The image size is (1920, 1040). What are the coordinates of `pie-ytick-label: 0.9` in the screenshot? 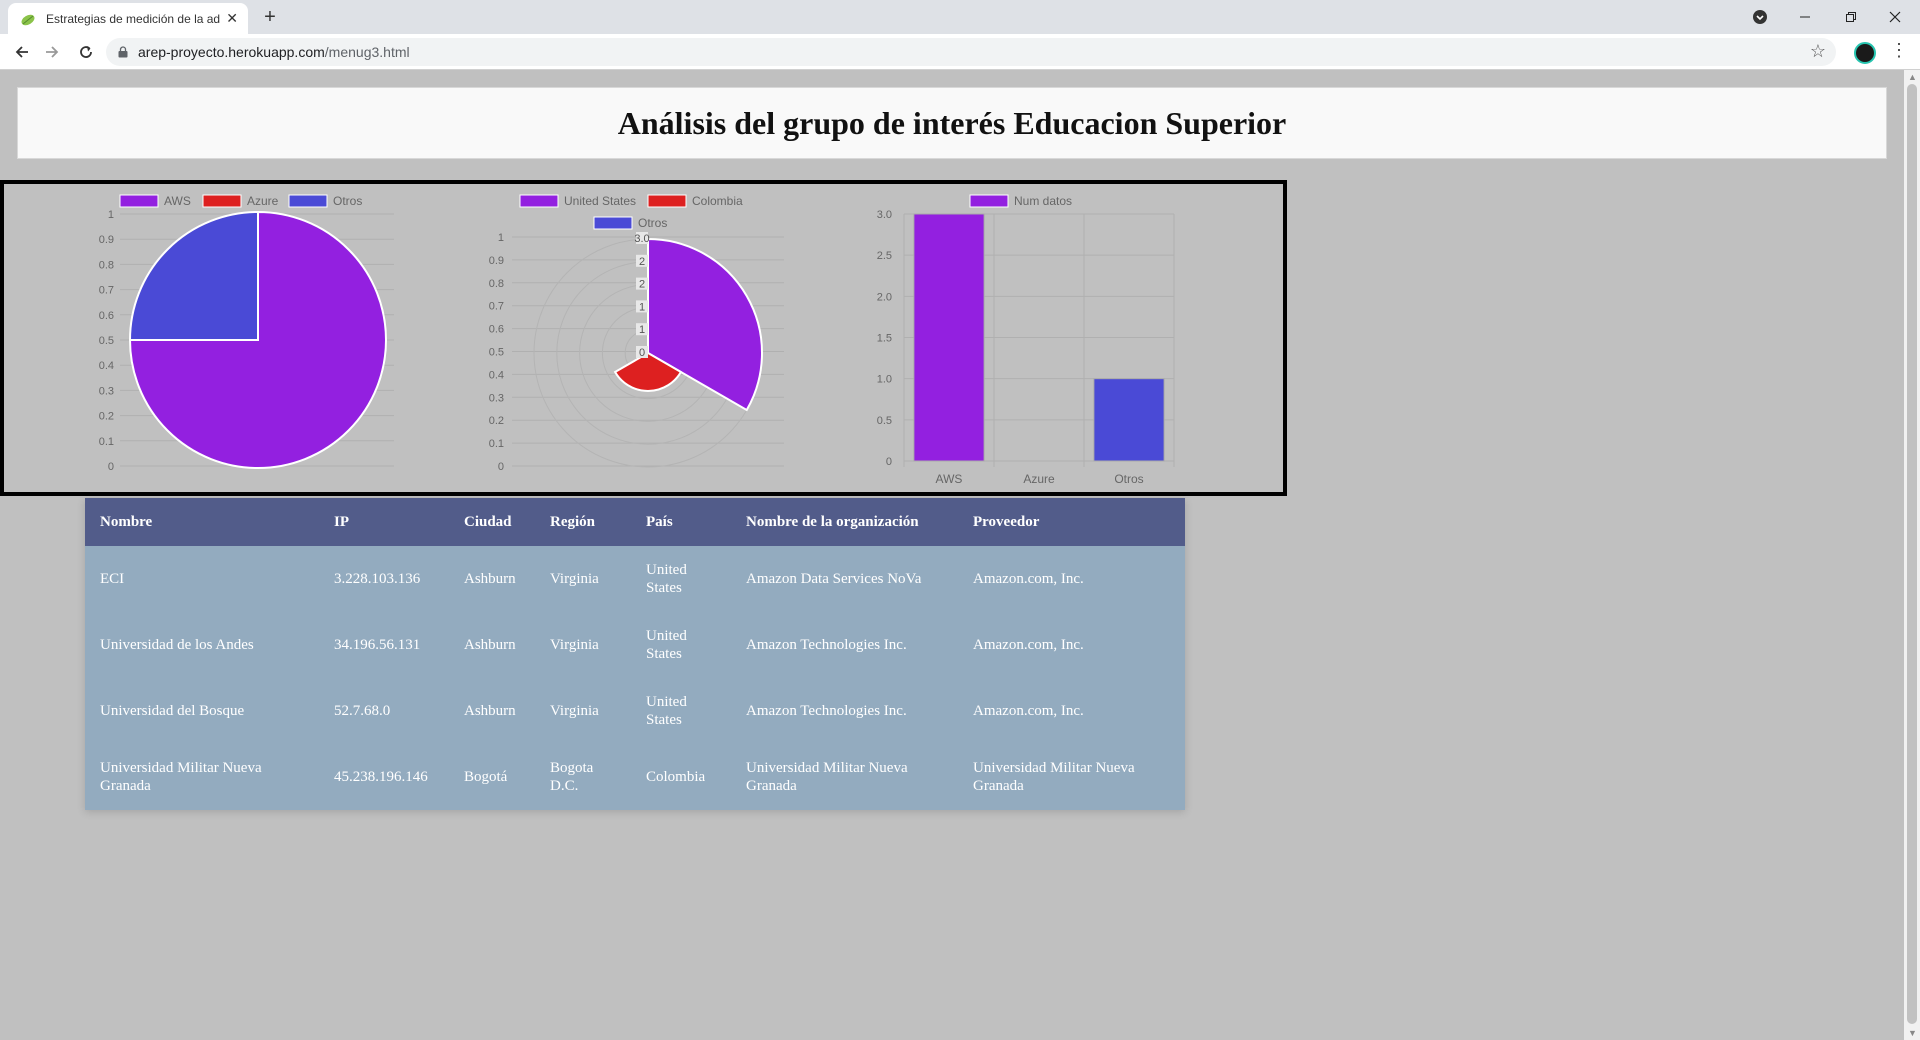 It's located at (106, 240).